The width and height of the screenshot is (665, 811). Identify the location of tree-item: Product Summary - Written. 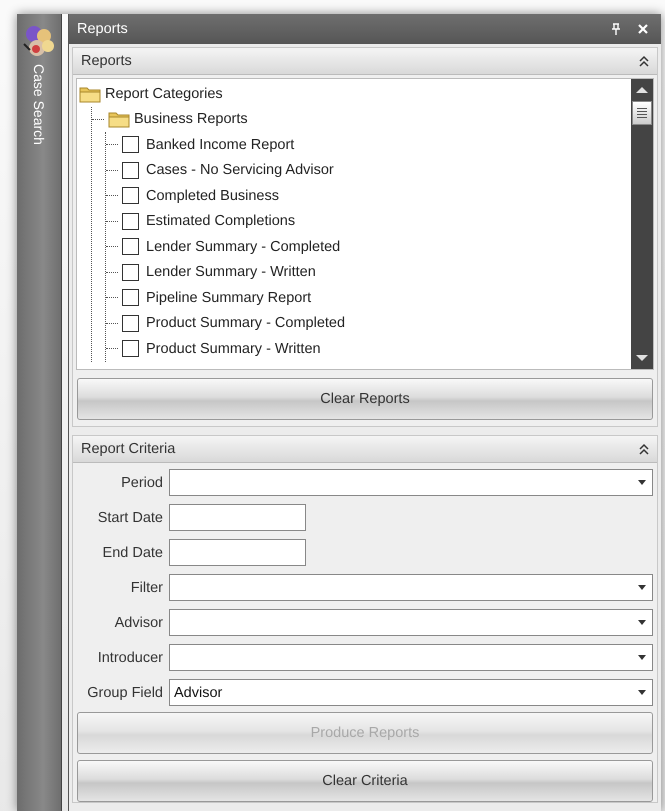
(233, 348).